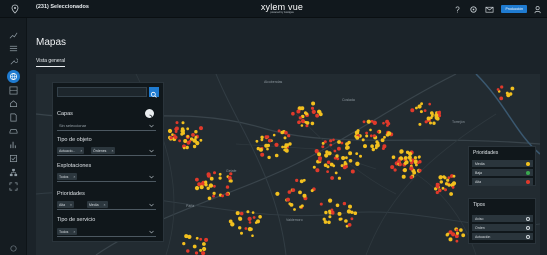 The height and width of the screenshot is (255, 547). I want to click on explotaciones-select: Todos ×, so click(106, 177).